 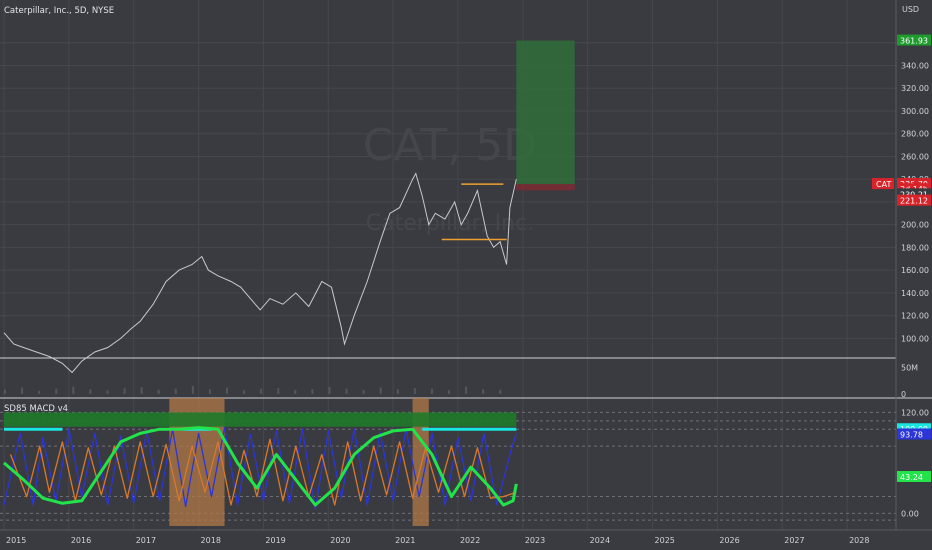 I want to click on x-tick-label: 2015, so click(x=16, y=540).